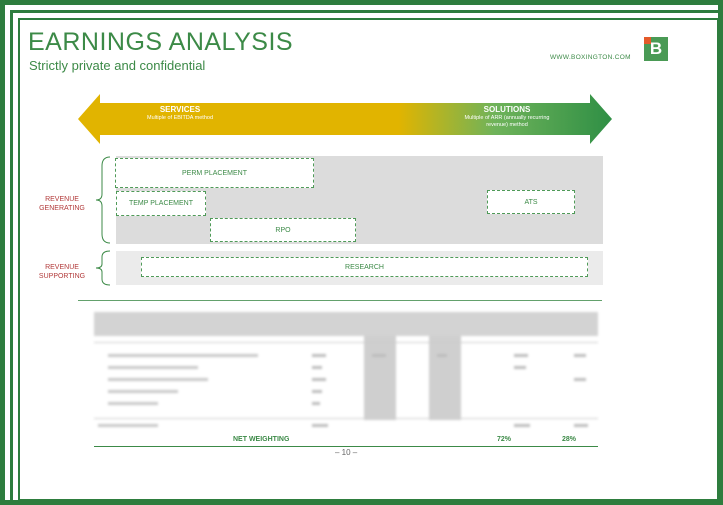 Image resolution: width=723 pixels, height=505 pixels. What do you see at coordinates (283, 230) in the screenshot?
I see `rpo-box: RPO` at bounding box center [283, 230].